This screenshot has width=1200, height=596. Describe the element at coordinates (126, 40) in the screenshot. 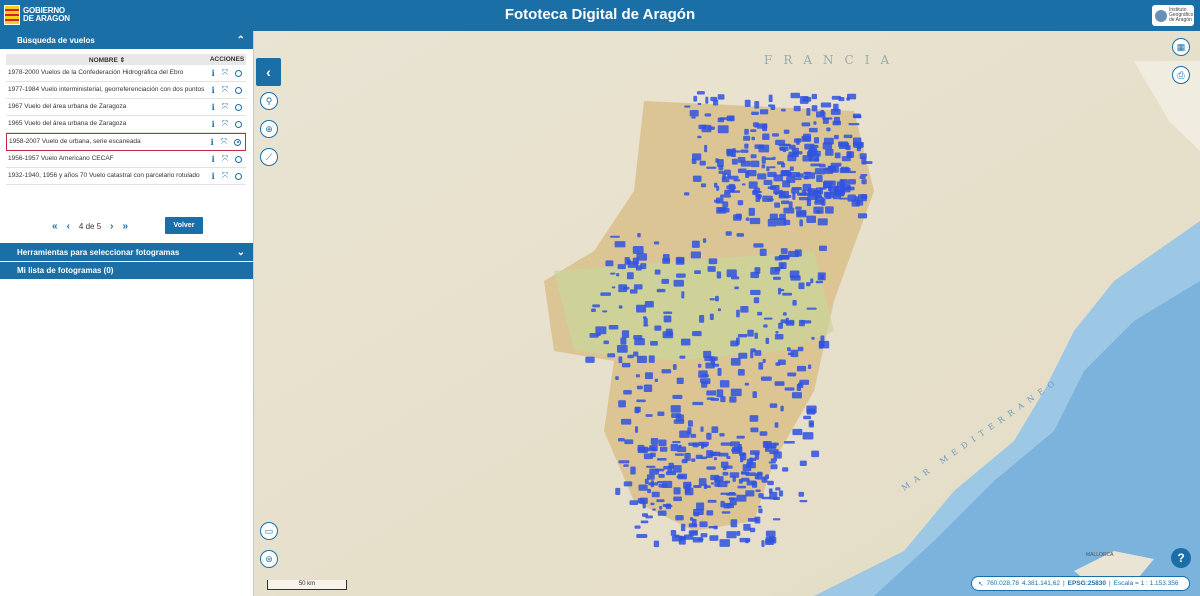

I see `search-panel-header: Búsqueda de vuelos ⌃` at that location.